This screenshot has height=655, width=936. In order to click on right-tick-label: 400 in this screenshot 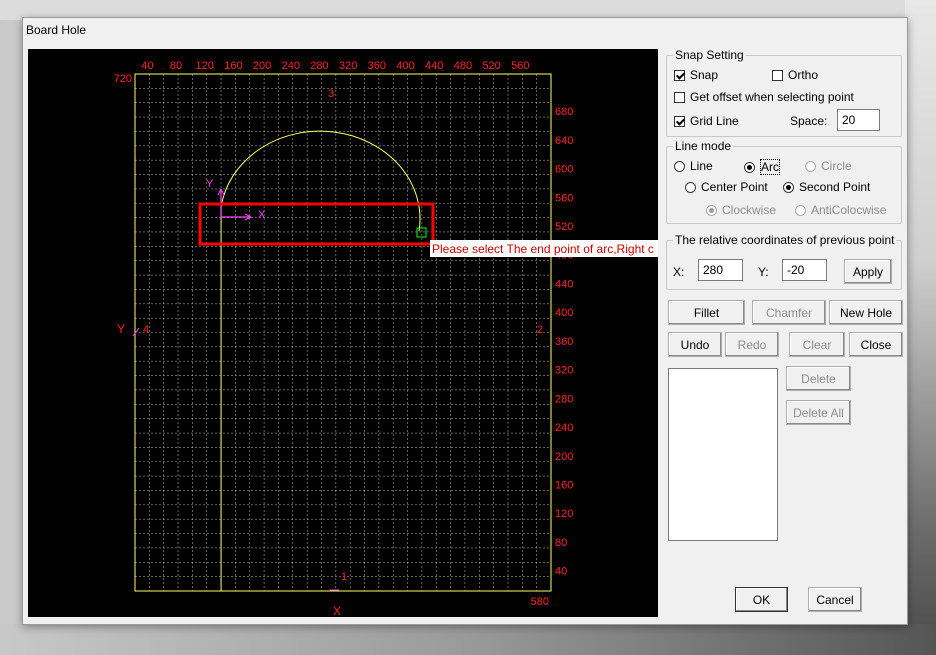, I will do `click(564, 313)`.